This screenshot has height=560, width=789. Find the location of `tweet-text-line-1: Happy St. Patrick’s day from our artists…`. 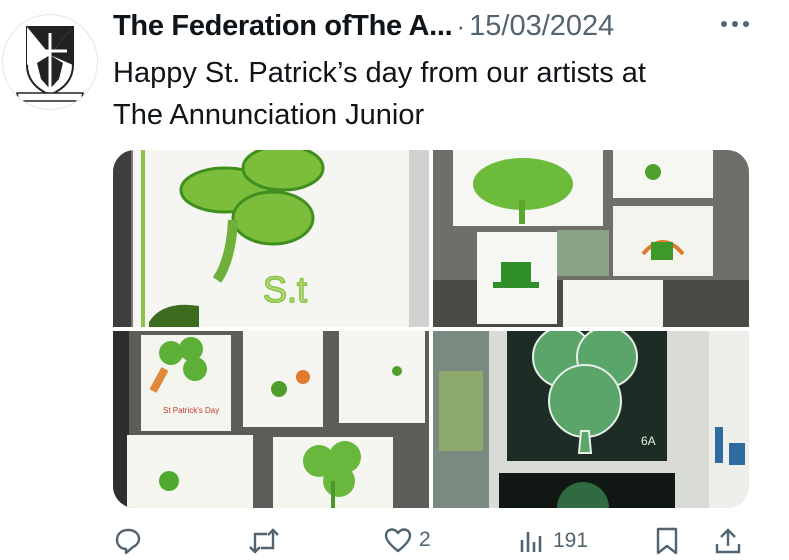

tweet-text-line-1: Happy St. Patrick’s day from our artists… is located at coordinates (379, 73).